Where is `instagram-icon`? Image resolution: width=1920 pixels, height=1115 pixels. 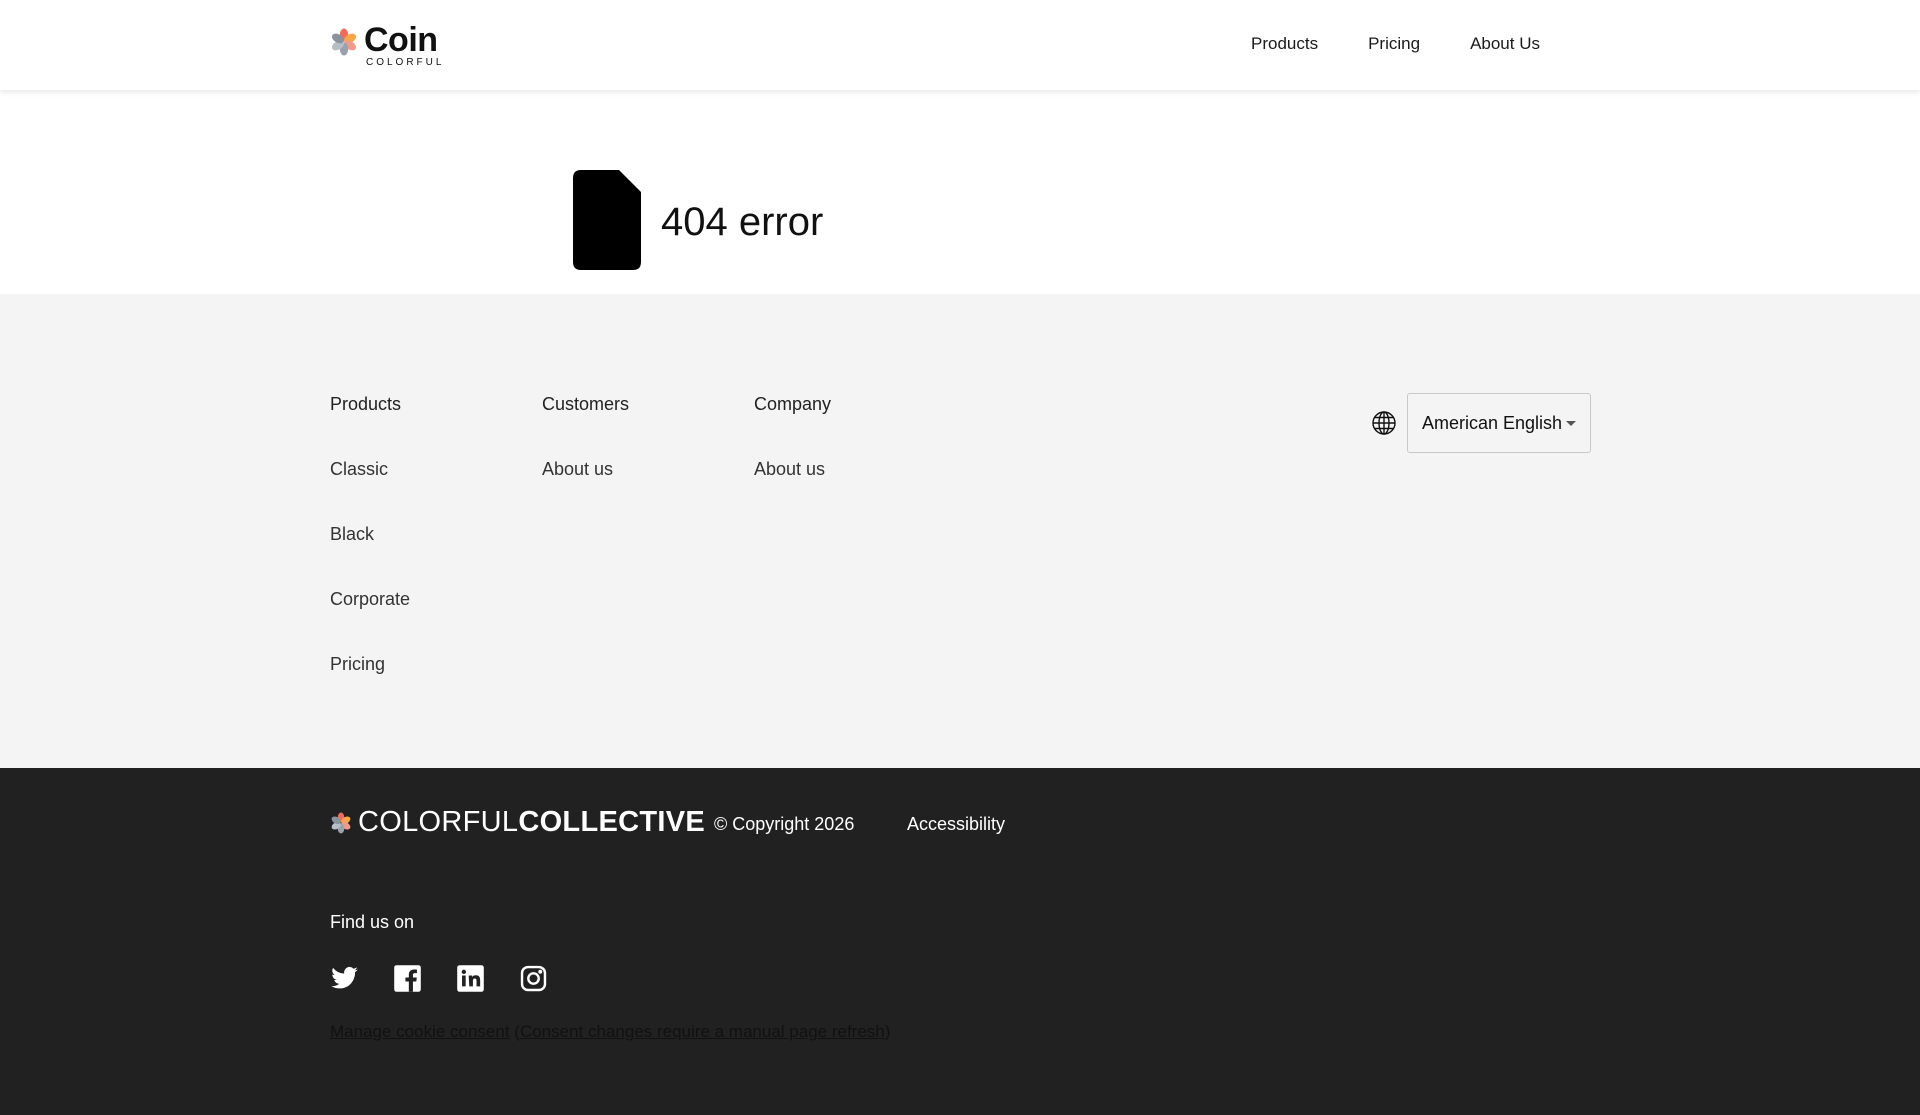 instagram-icon is located at coordinates (533, 978).